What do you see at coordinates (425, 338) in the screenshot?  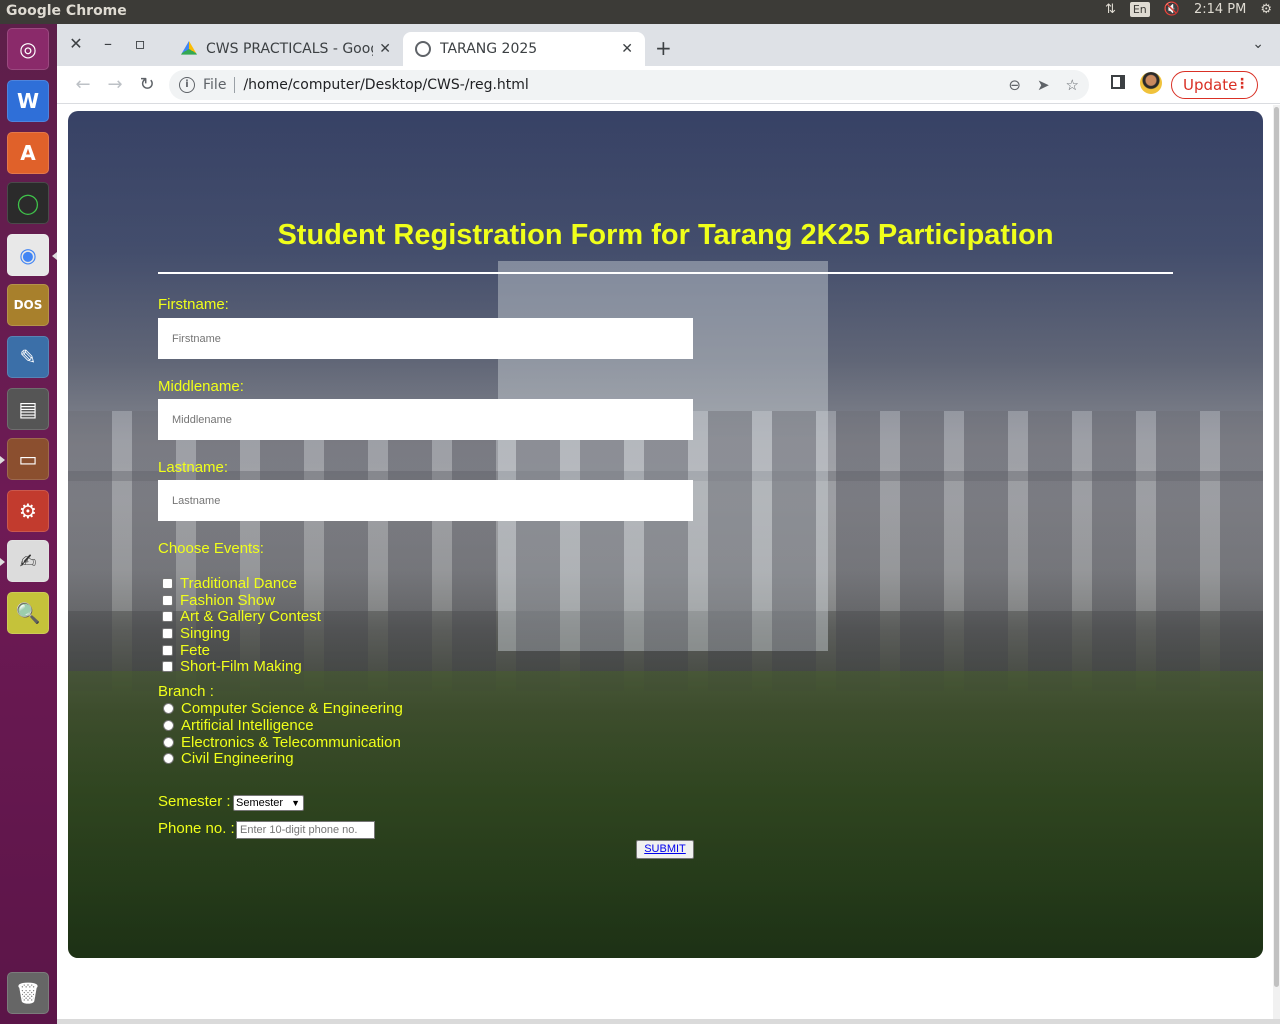 I see `firstname-input: Firstname` at bounding box center [425, 338].